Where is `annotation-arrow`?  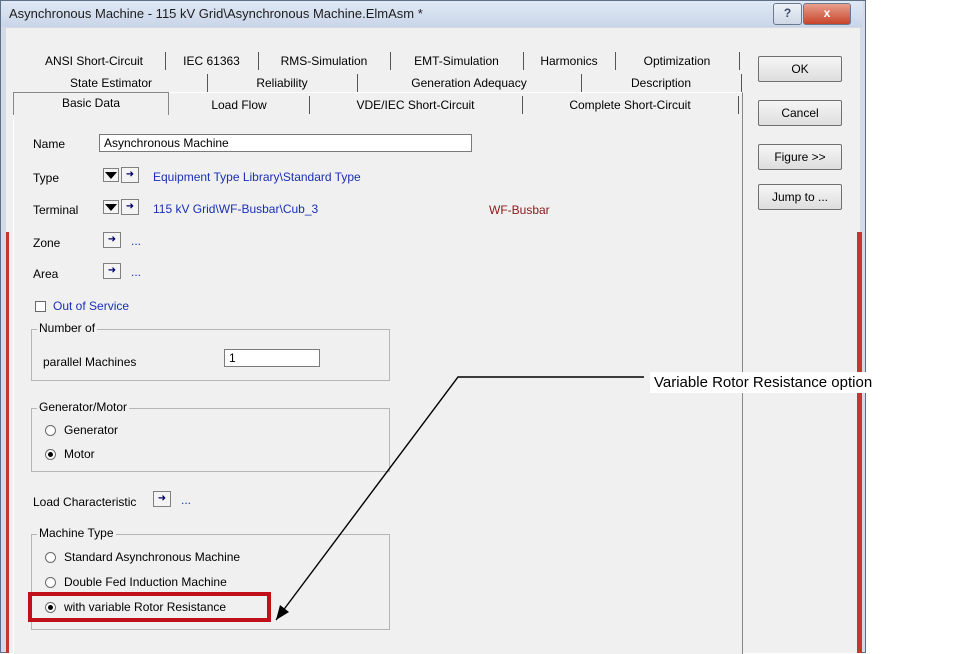 annotation-arrow is located at coordinates (459, 498).